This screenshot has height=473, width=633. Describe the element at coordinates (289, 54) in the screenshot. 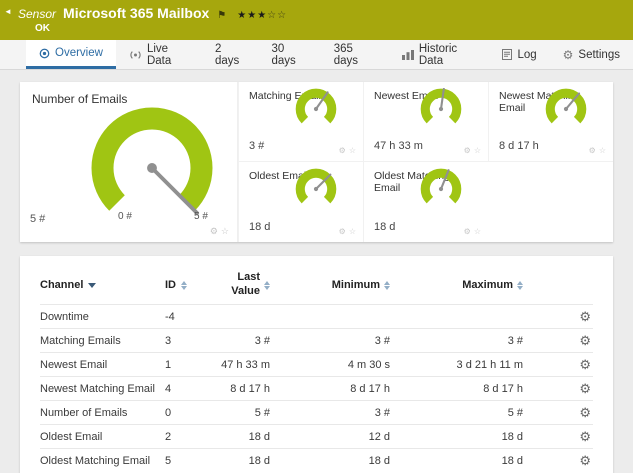

I see `tab-30-days: 30 days` at that location.